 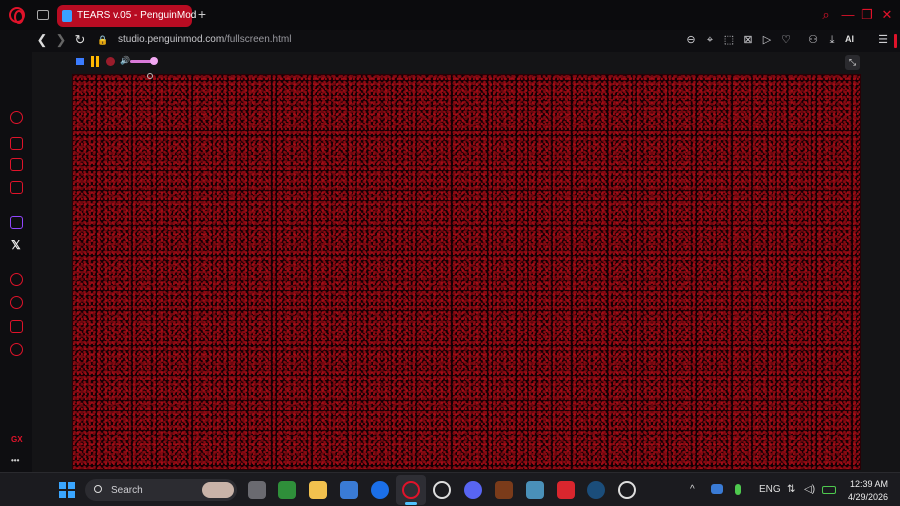 What do you see at coordinates (791, 489) in the screenshot?
I see `network-icon: ⇅` at bounding box center [791, 489].